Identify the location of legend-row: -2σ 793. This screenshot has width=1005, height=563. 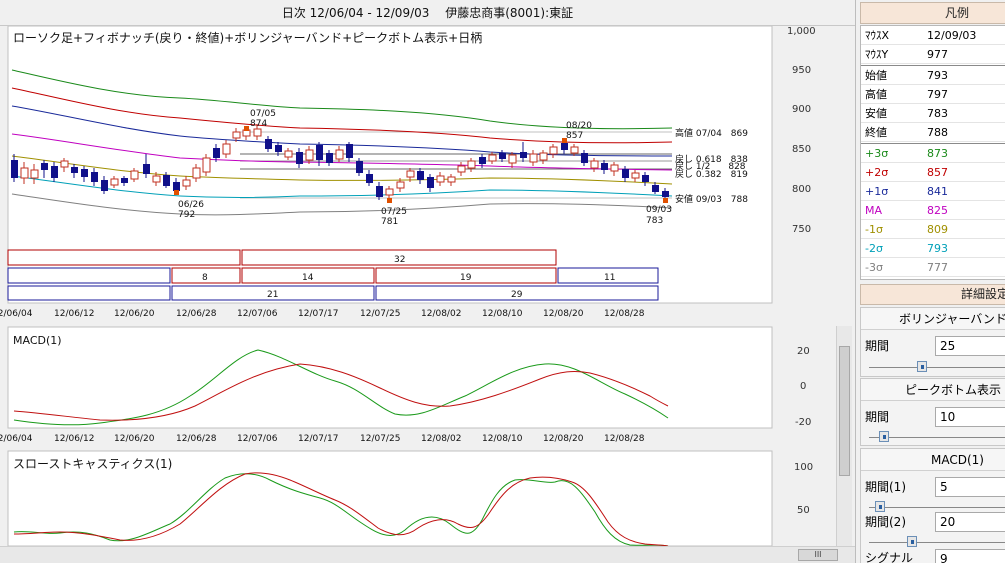
(933, 248).